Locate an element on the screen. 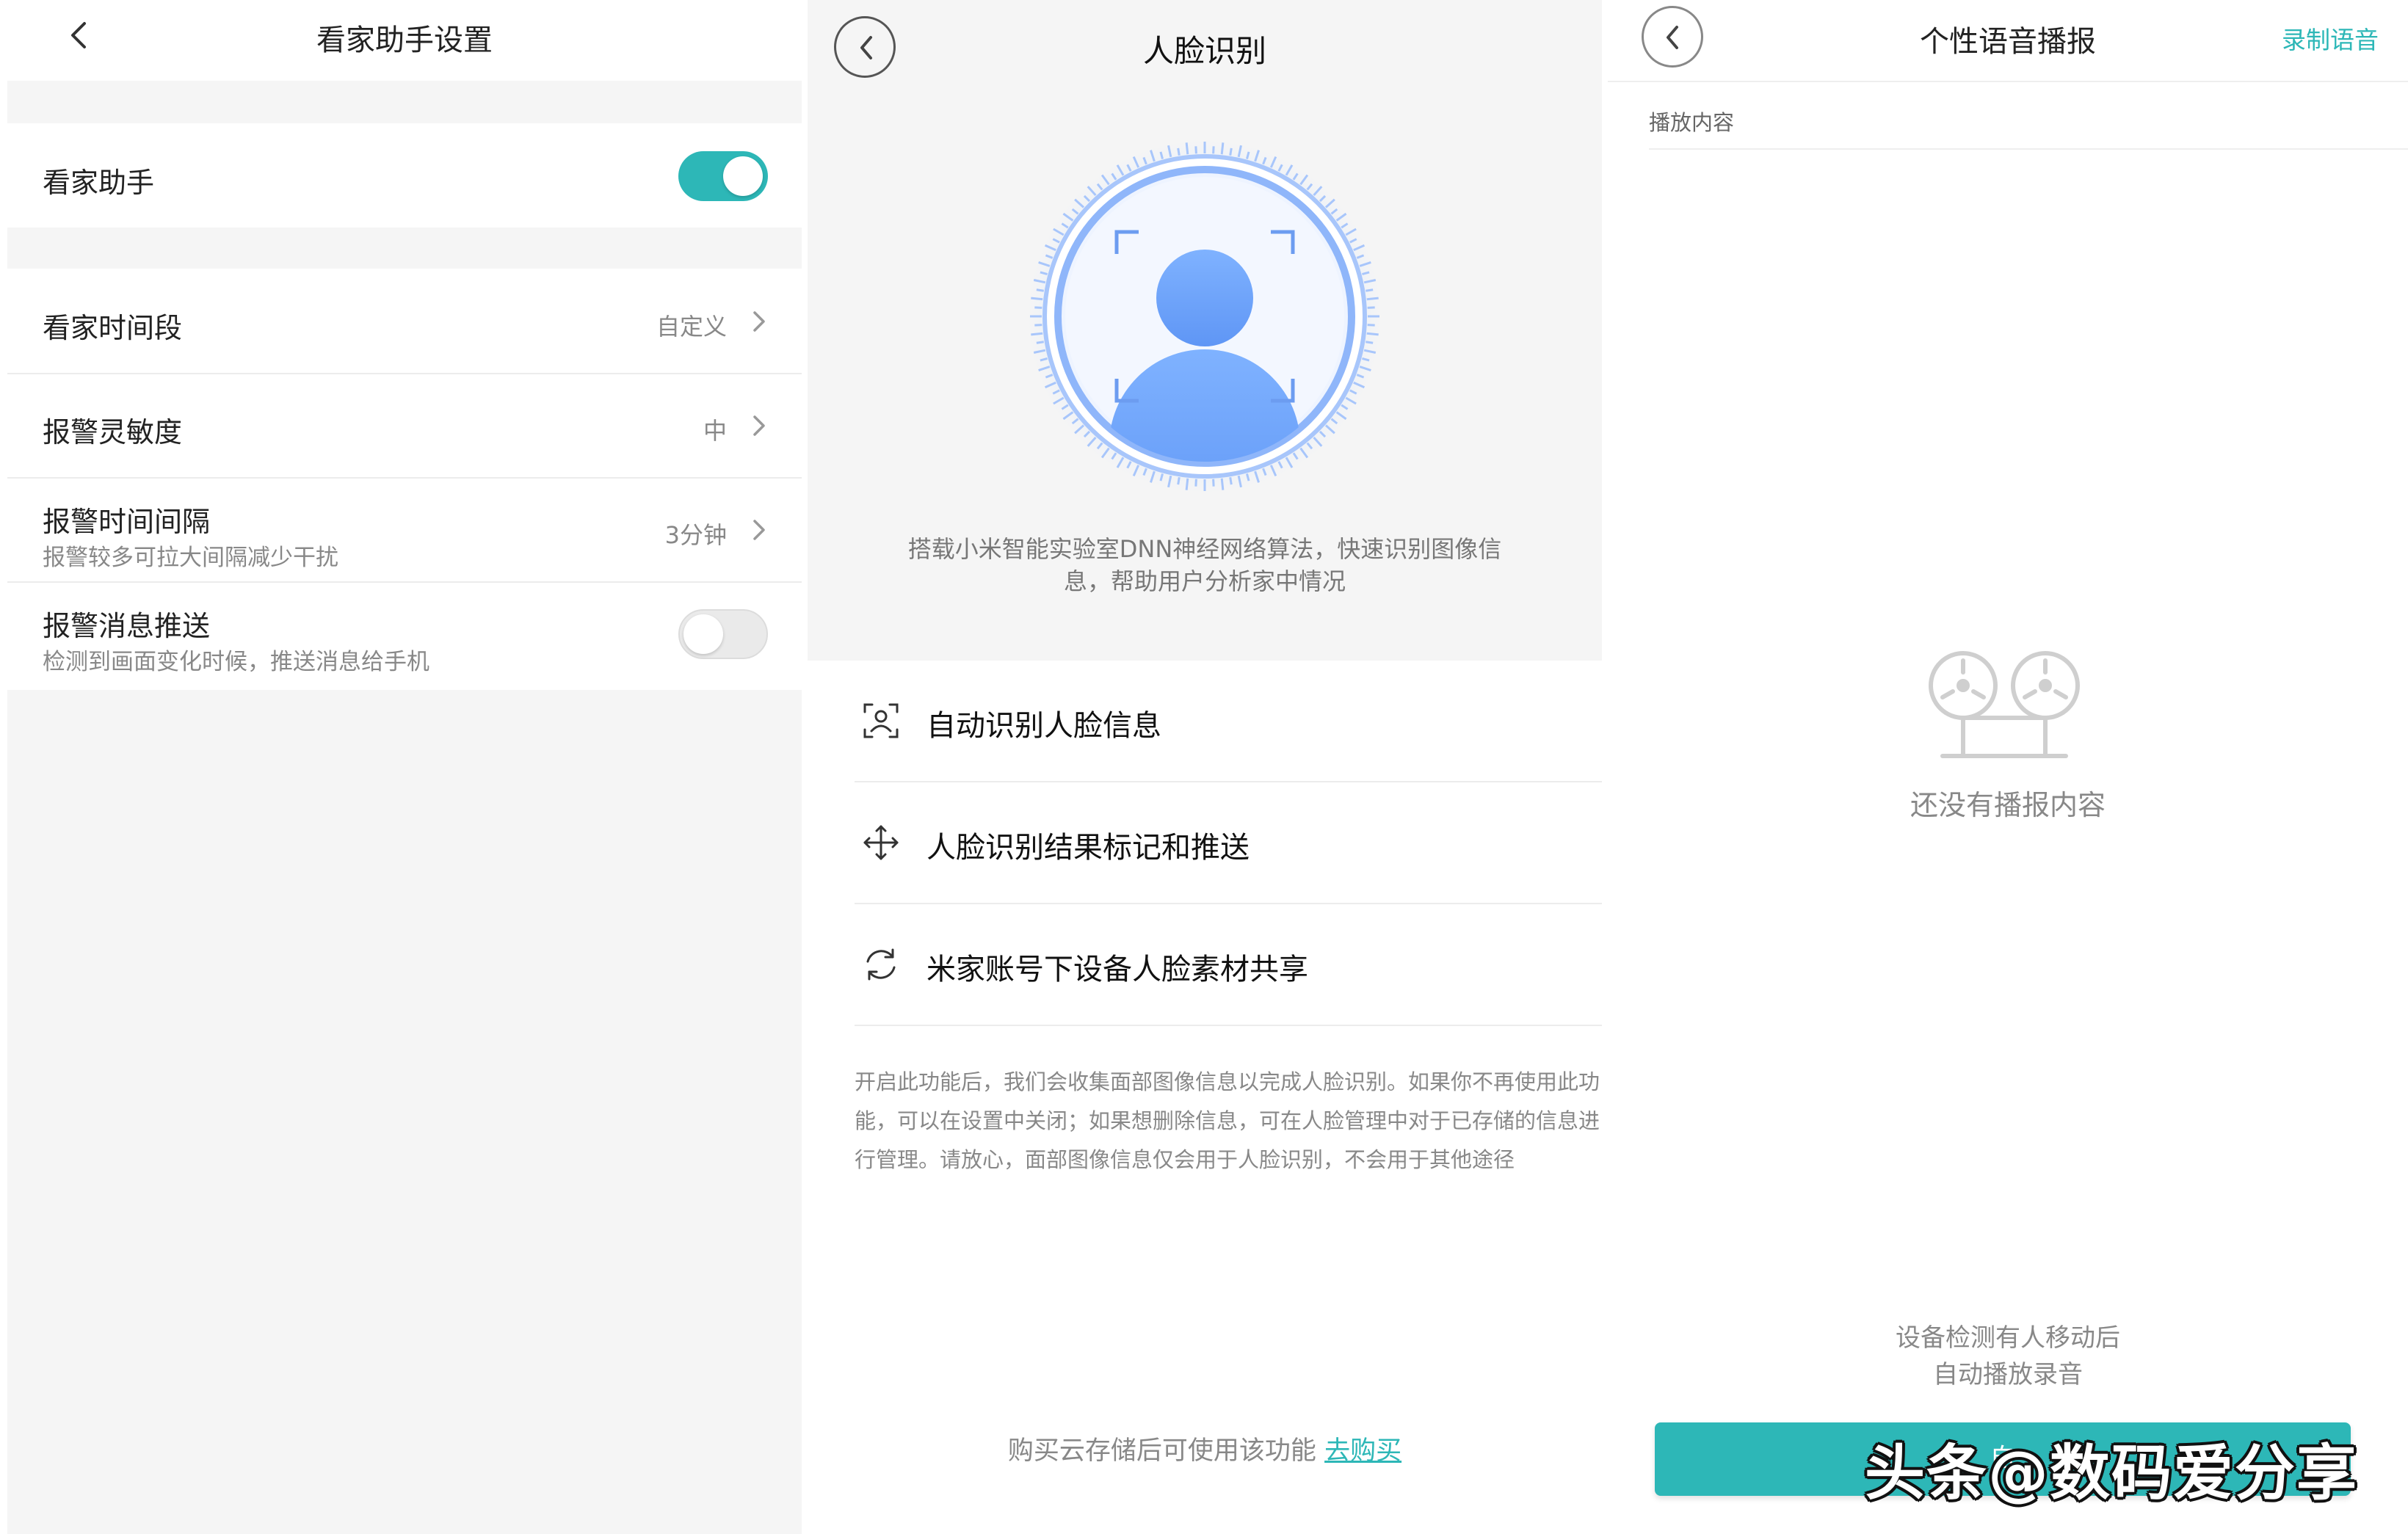 Image resolution: width=2408 pixels, height=1534 pixels. page-title: 看家助手设置 is located at coordinates (404, 37).